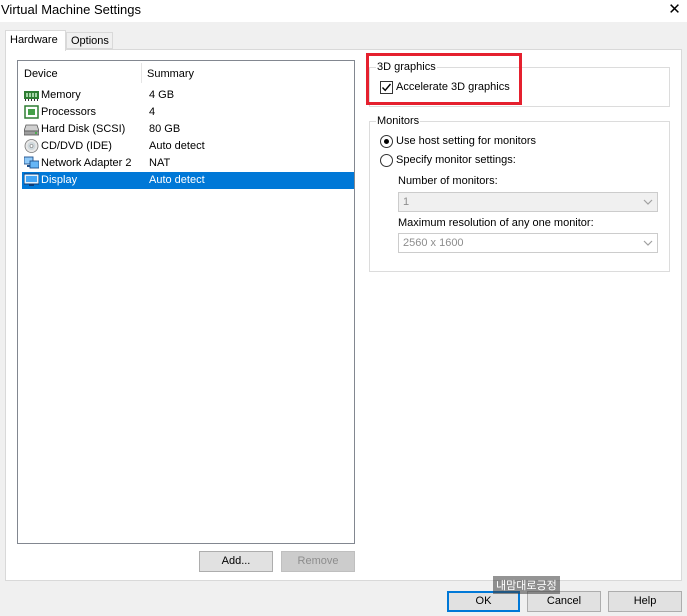 The height and width of the screenshot is (616, 687). What do you see at coordinates (162, 95) in the screenshot?
I see `device-summary: 4 GB` at bounding box center [162, 95].